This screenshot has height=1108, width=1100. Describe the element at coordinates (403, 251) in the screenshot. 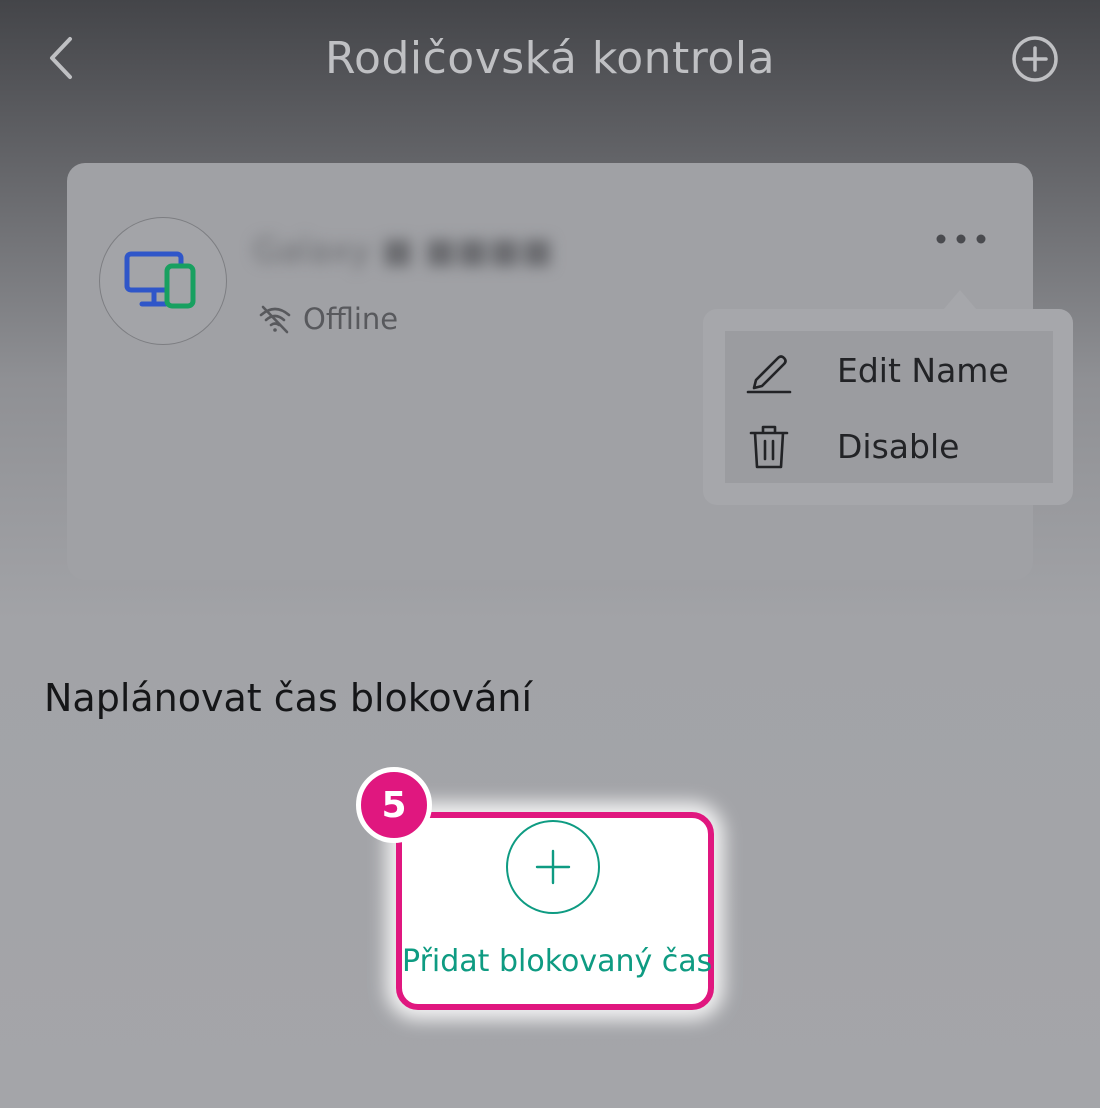

I see `device-name: Galaxy ■ ■■■■` at that location.